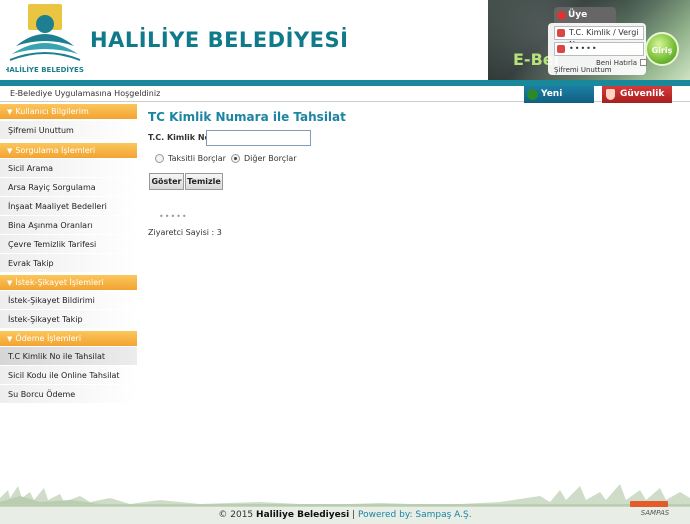 The image size is (690, 524). I want to click on key-icon, so click(561, 33).